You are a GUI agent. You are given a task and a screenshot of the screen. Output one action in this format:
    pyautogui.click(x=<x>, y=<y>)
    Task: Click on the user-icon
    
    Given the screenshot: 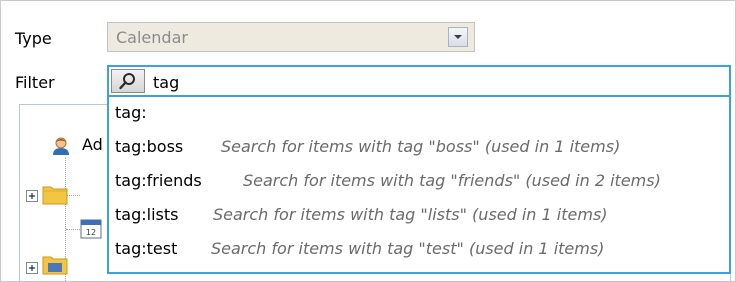 What is the action you would take?
    pyautogui.click(x=61, y=148)
    